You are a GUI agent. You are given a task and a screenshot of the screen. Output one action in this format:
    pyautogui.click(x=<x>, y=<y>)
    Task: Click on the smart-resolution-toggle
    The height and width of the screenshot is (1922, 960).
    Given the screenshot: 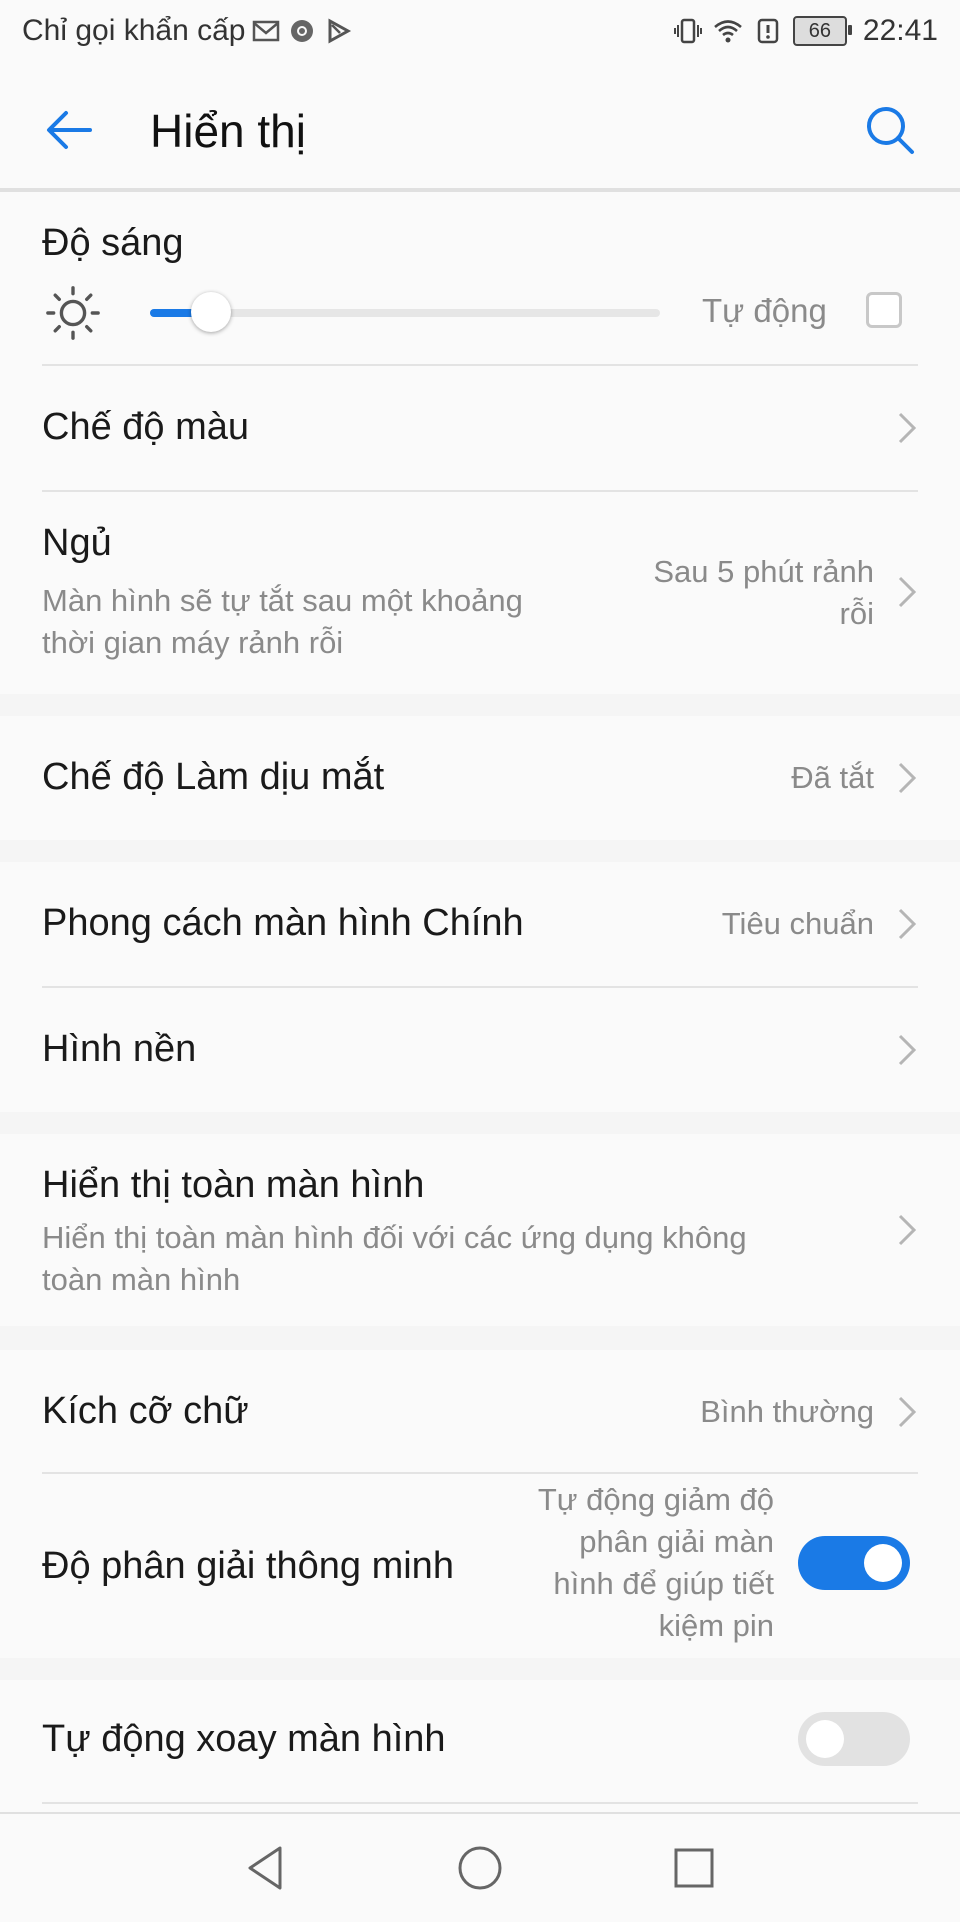 What is the action you would take?
    pyautogui.click(x=854, y=1563)
    